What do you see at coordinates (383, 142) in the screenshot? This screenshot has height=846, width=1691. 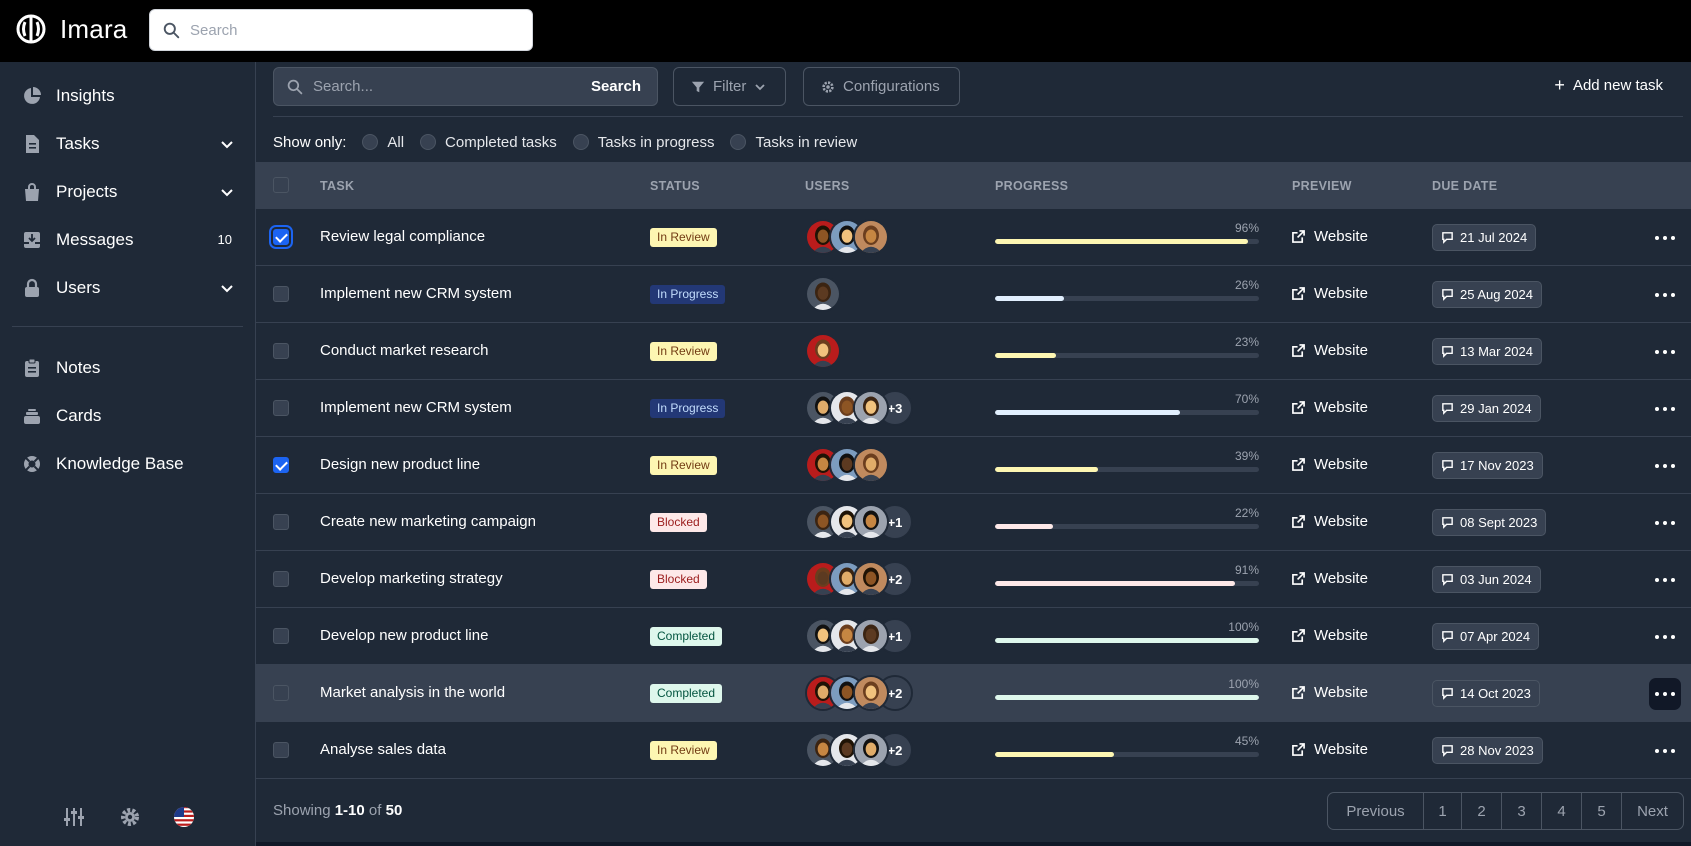 I see `filter-option-all: All` at bounding box center [383, 142].